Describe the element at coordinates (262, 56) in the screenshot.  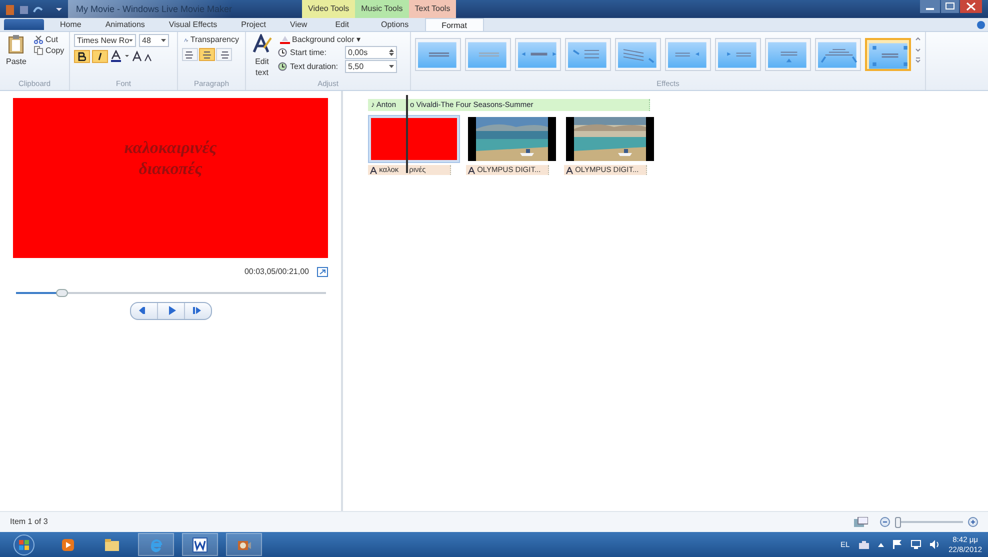
I see `edit-text-button: Edit text` at that location.